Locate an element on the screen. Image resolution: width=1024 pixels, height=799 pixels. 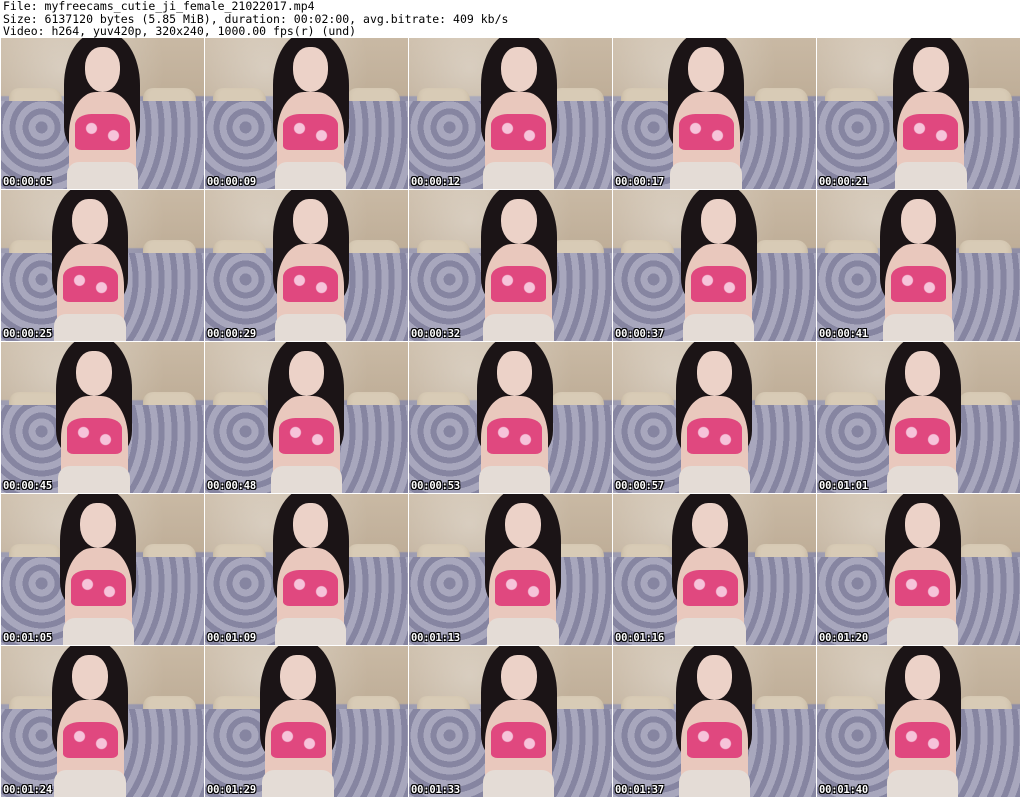
thumbnail-timestamp: 00:00:17 is located at coordinates (639, 182).